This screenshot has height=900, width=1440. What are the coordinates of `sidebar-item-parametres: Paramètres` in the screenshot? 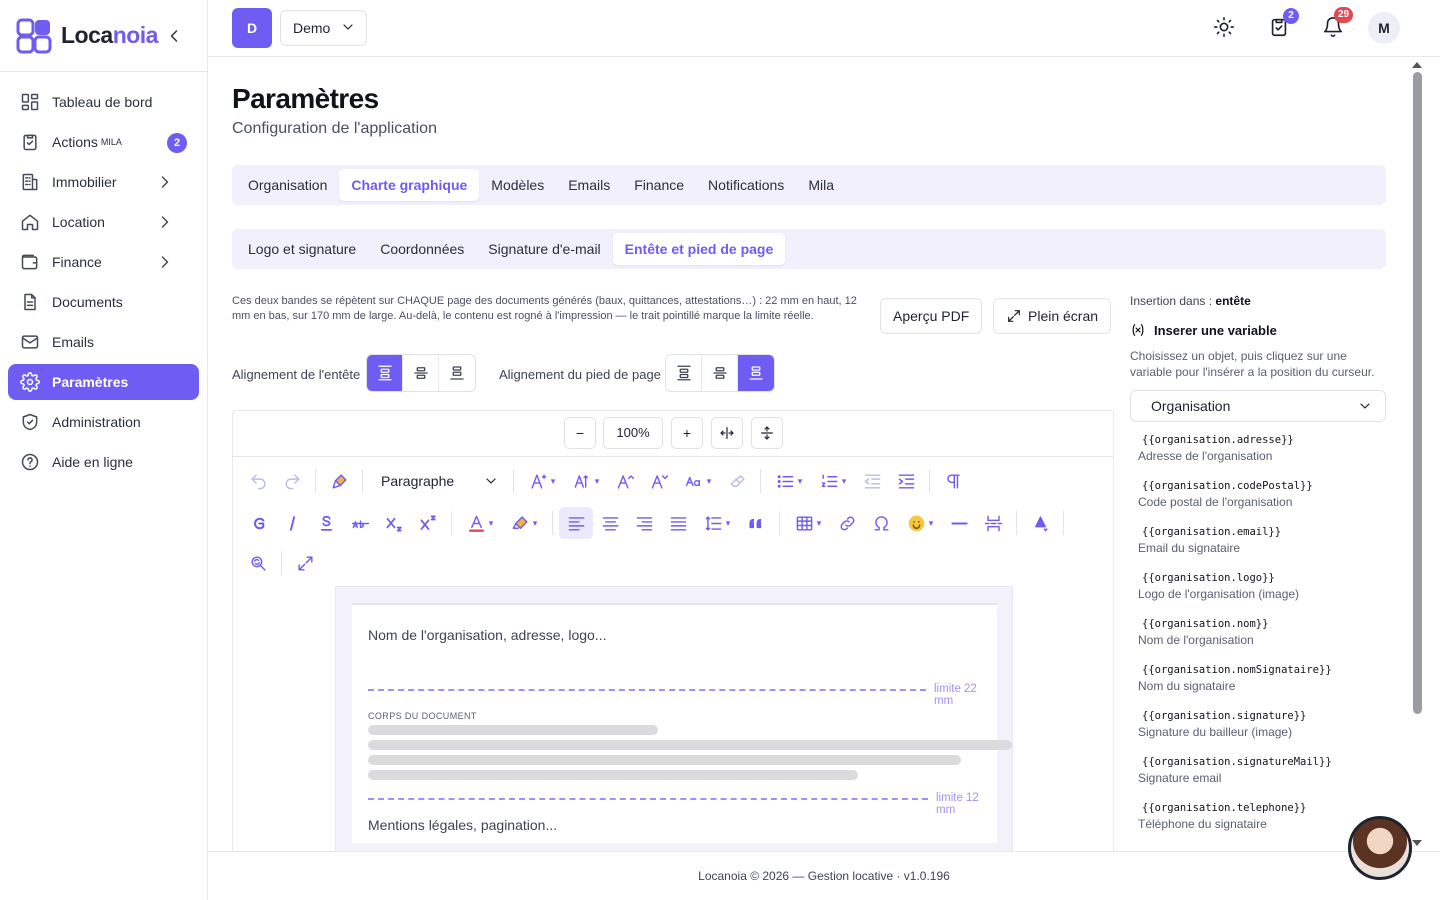 It's located at (103, 382).